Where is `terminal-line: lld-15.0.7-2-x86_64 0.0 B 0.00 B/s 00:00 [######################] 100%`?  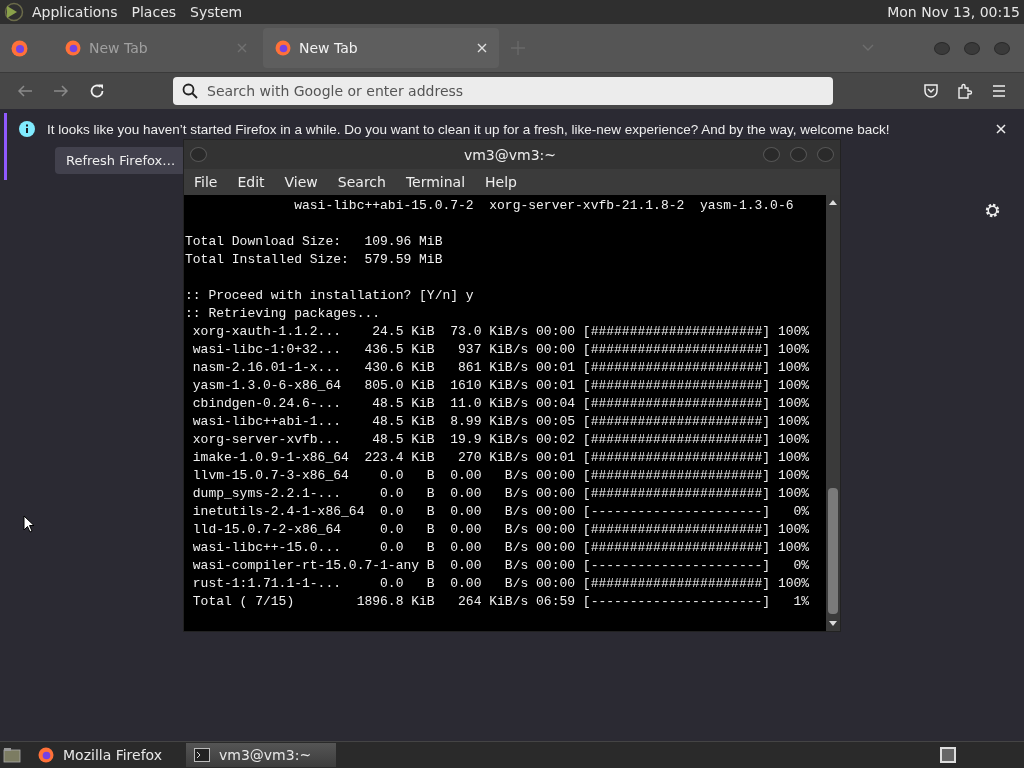
terminal-line: lld-15.0.7-2-x86_64 0.0 B 0.00 B/s 00:00 [######################] 100% is located at coordinates (501, 530).